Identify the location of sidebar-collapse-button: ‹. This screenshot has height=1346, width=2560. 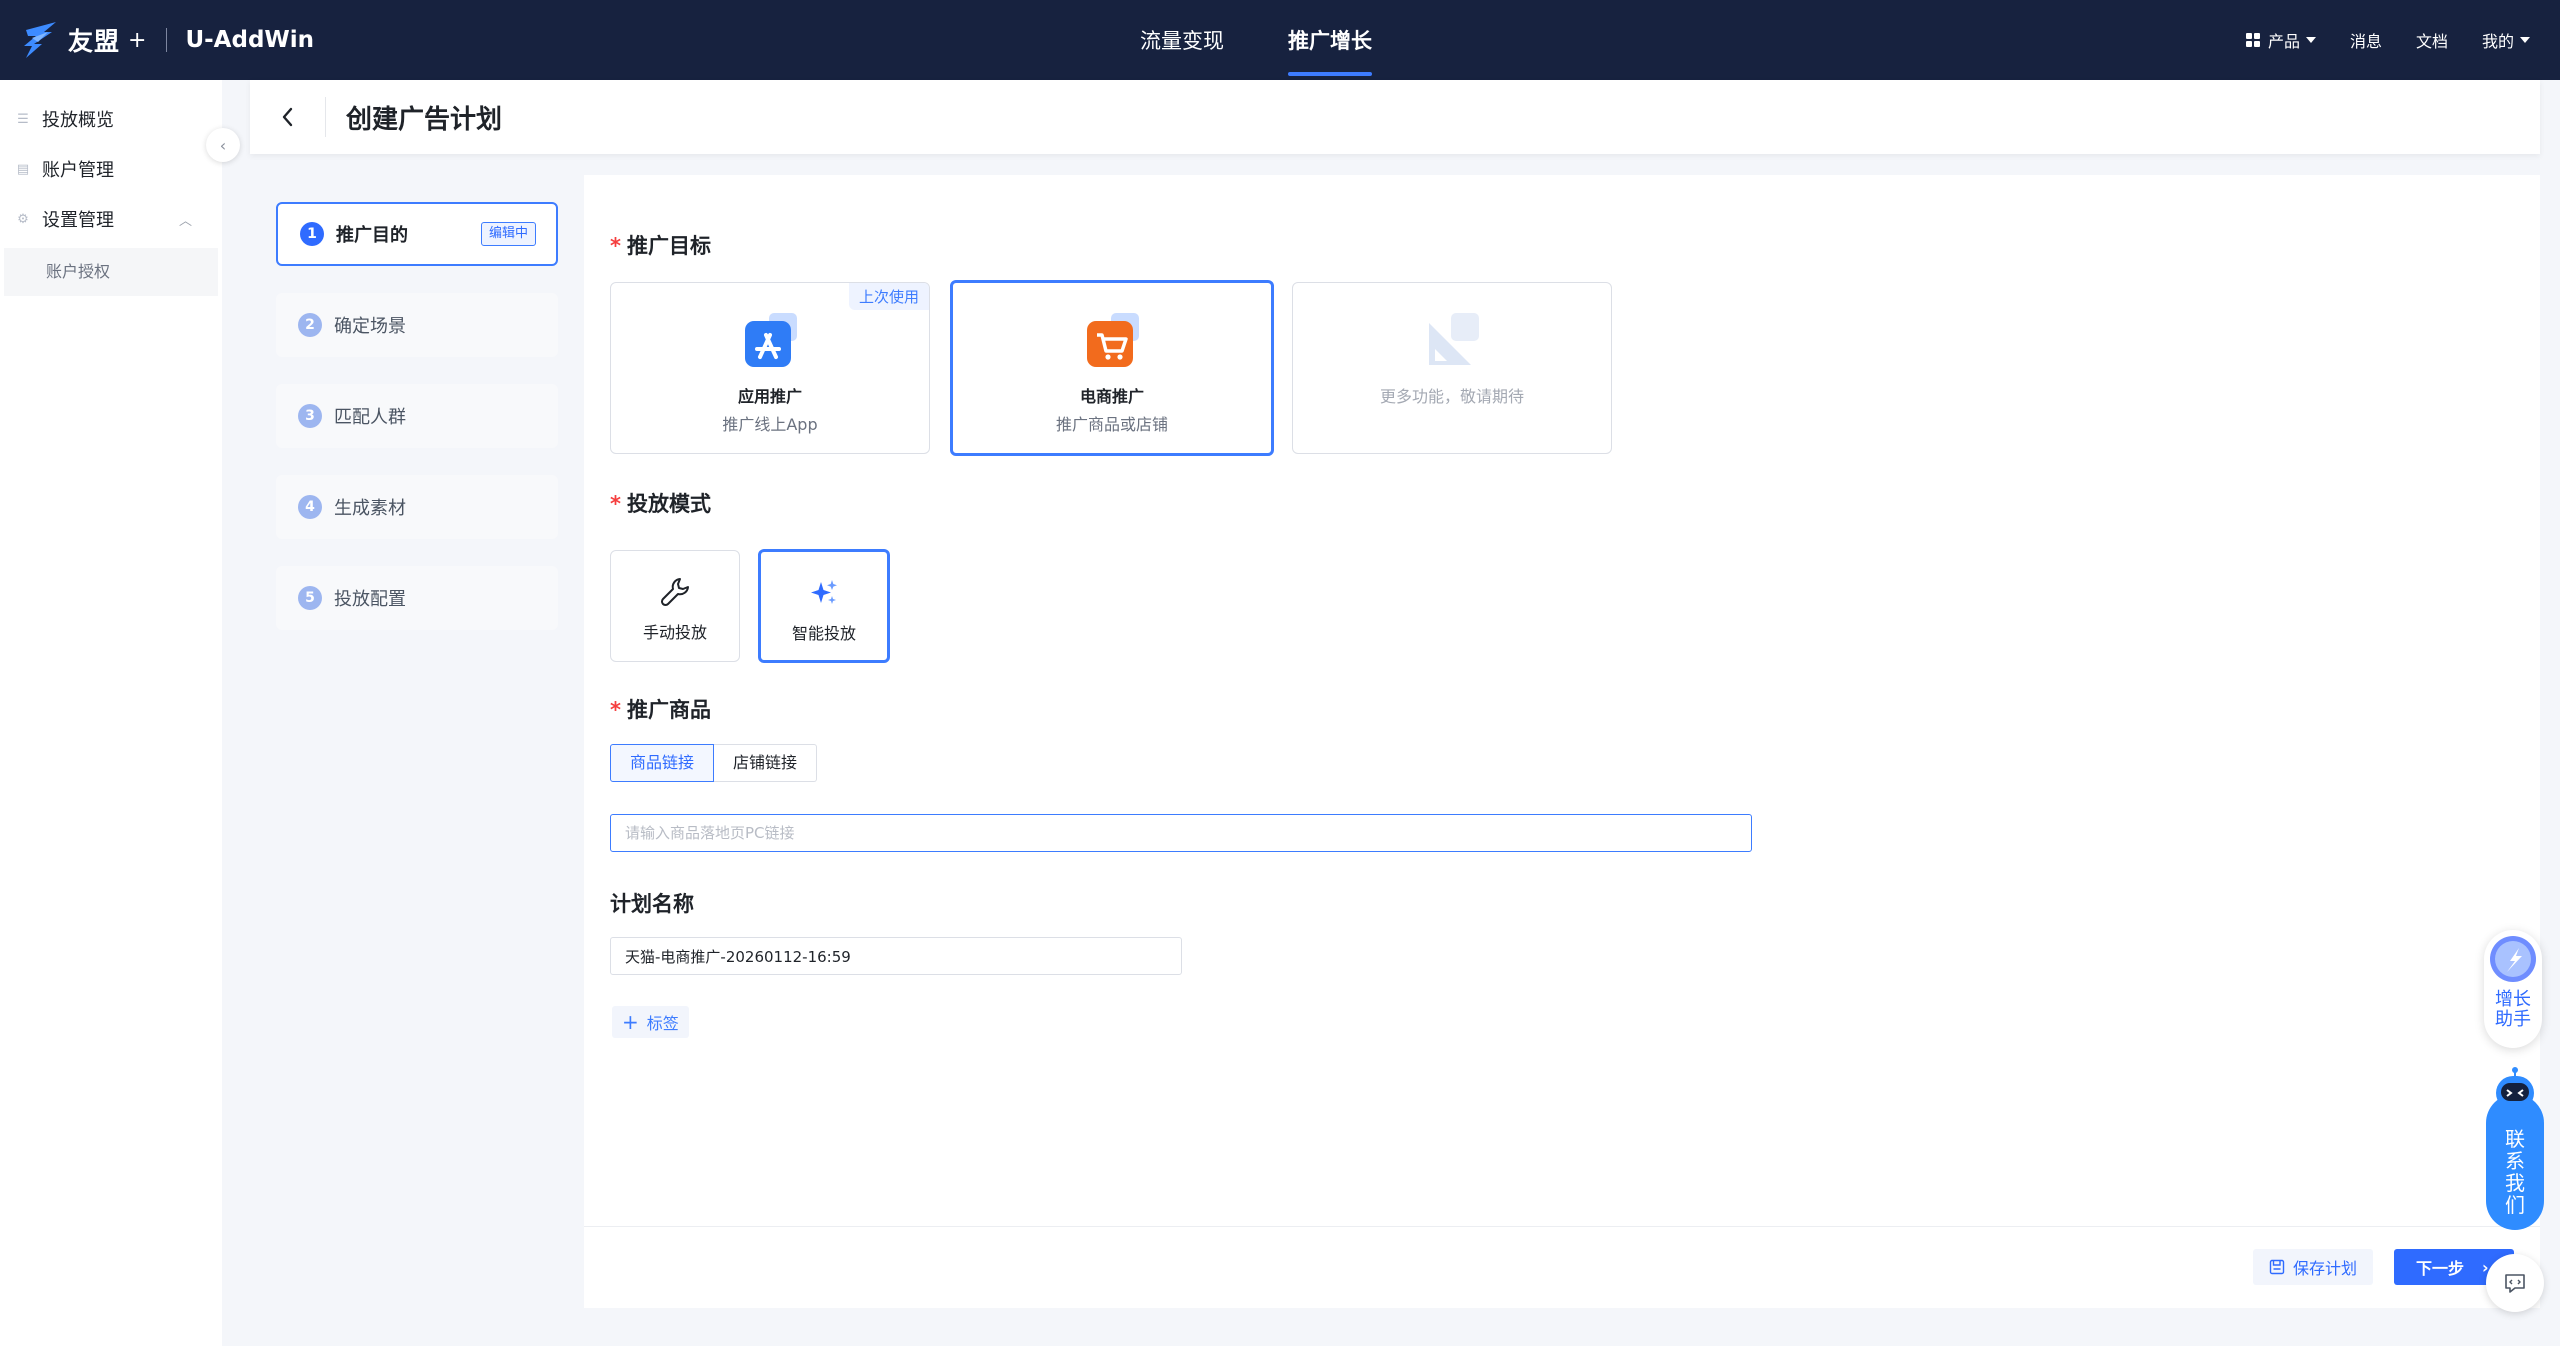
(223, 145).